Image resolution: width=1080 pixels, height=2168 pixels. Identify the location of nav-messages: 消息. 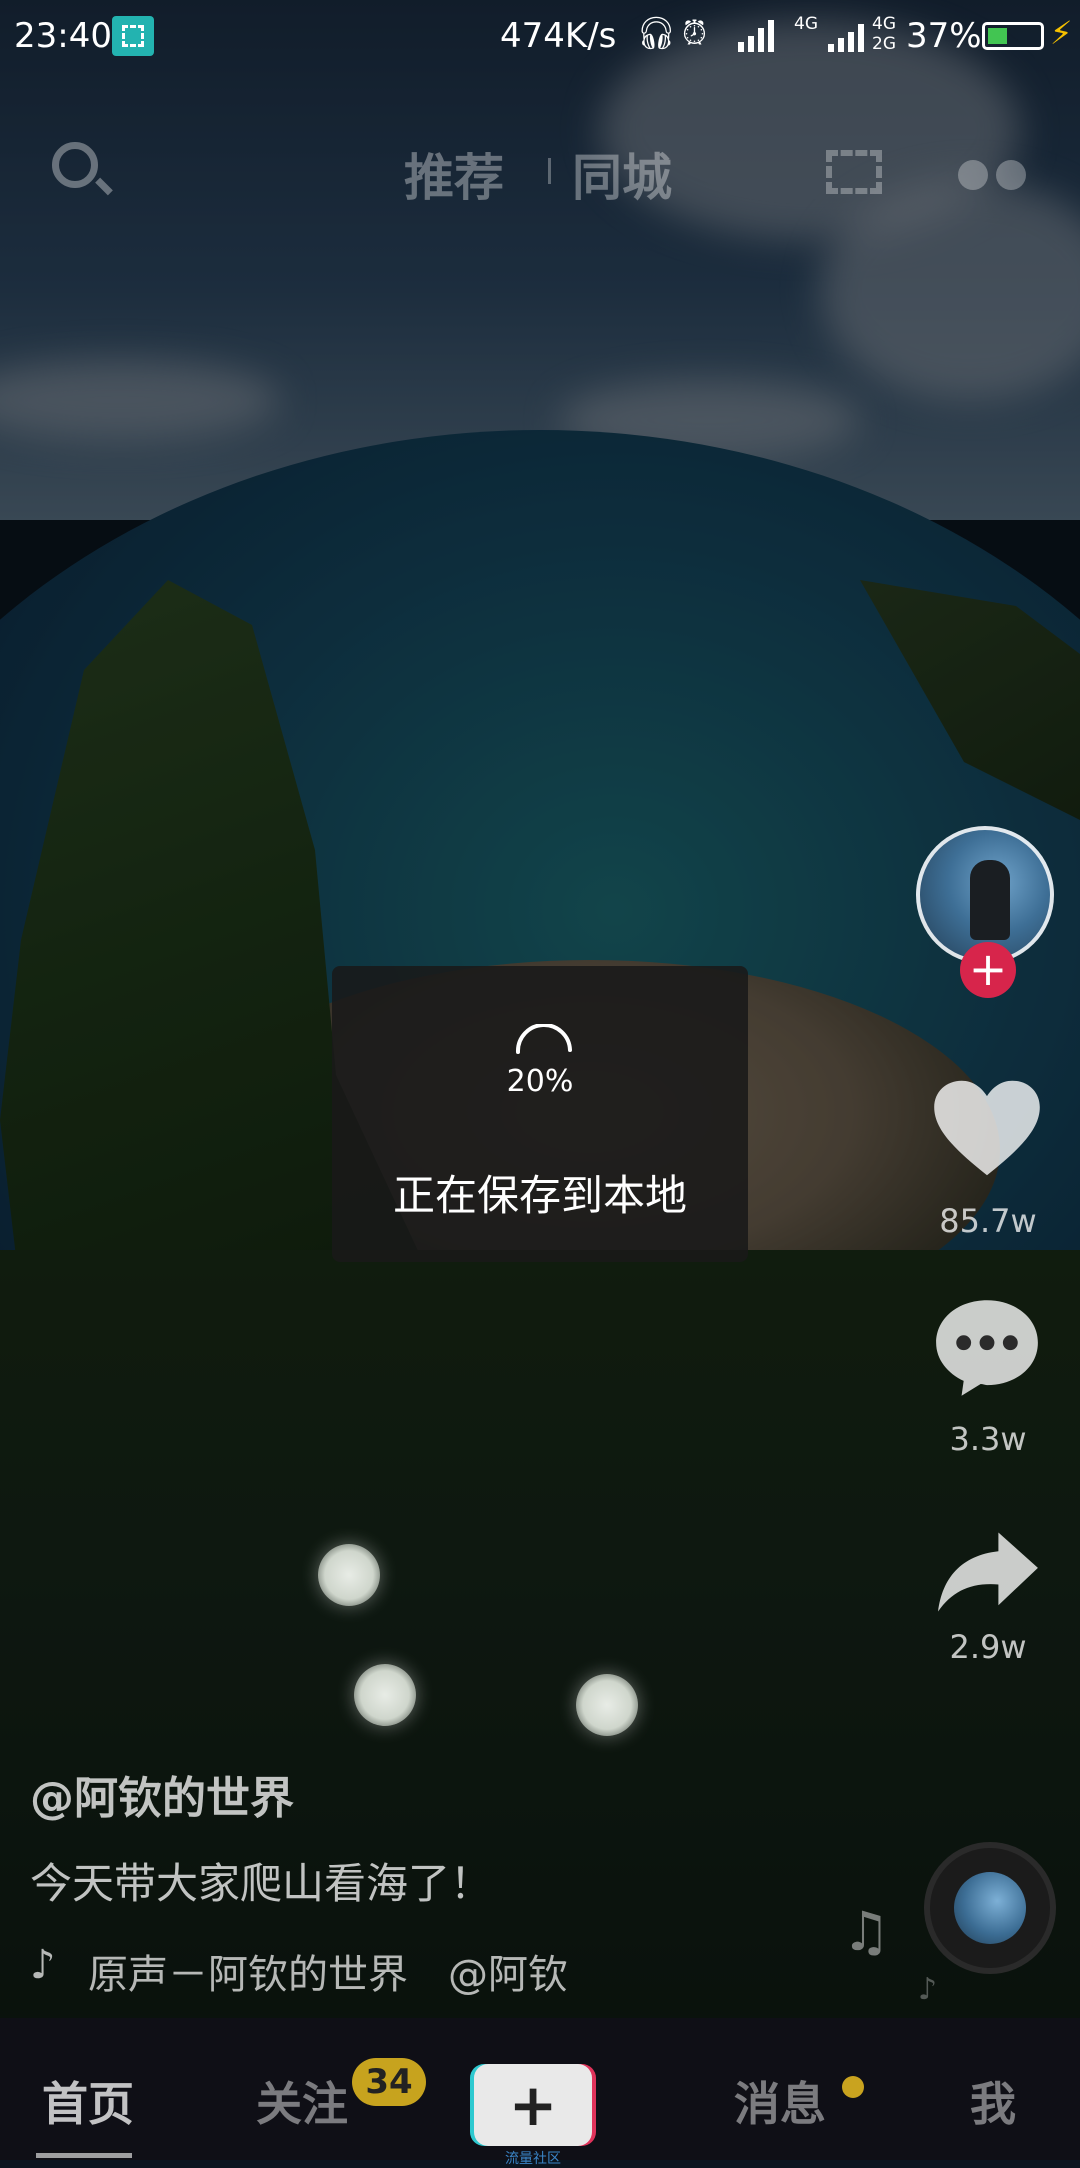
(780, 2101).